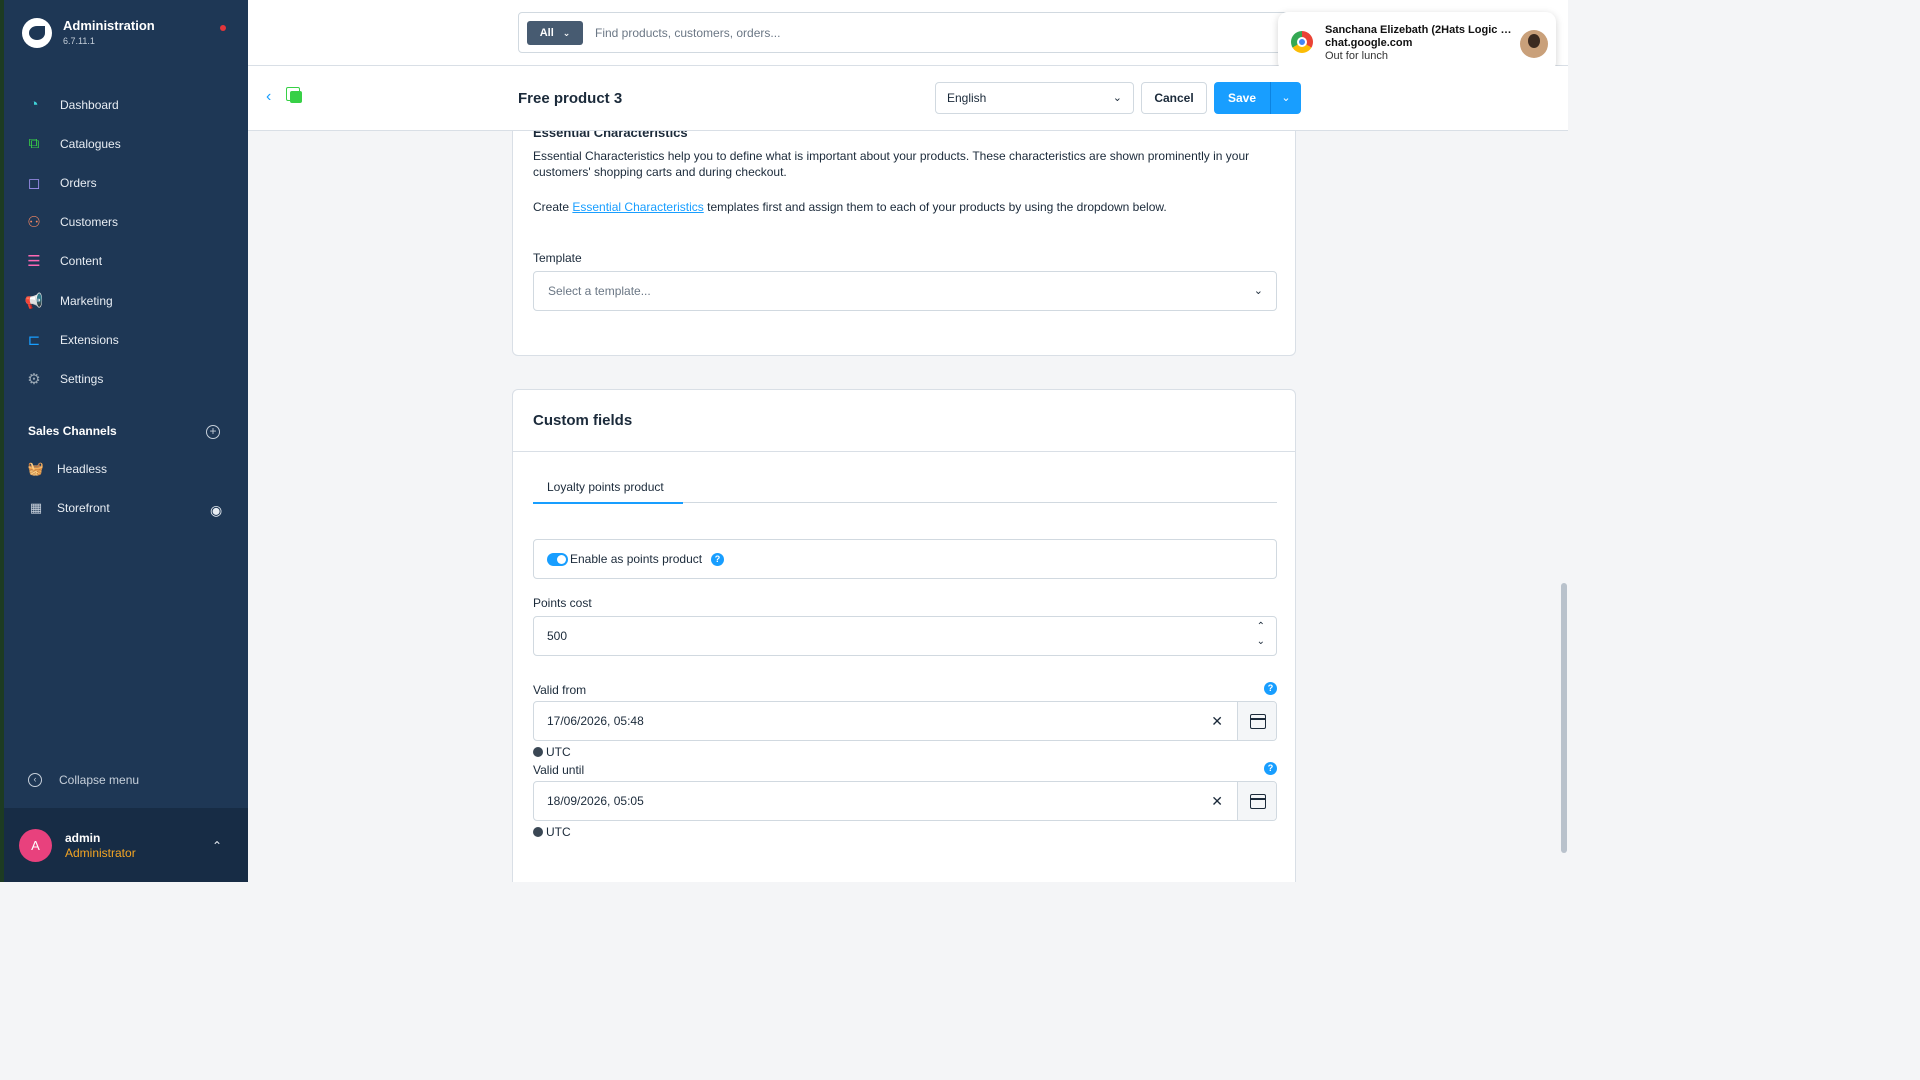  What do you see at coordinates (557, 559) in the screenshot?
I see `enable-points-toggle` at bounding box center [557, 559].